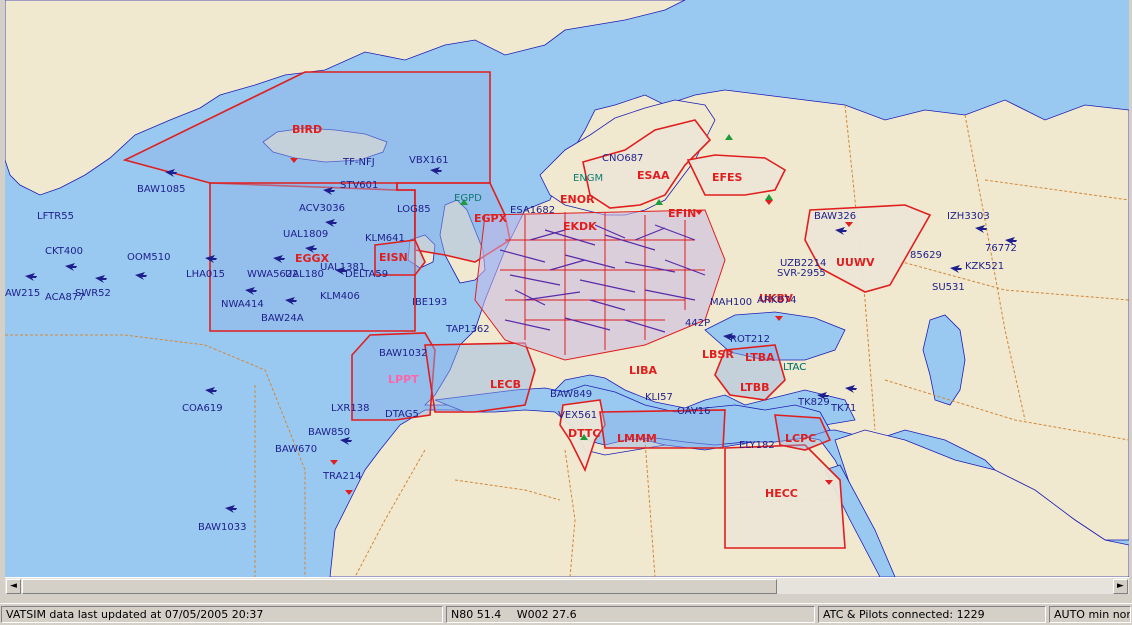 The width and height of the screenshot is (1132, 625). I want to click on aircraft-callsign: IBE193, so click(429, 302).